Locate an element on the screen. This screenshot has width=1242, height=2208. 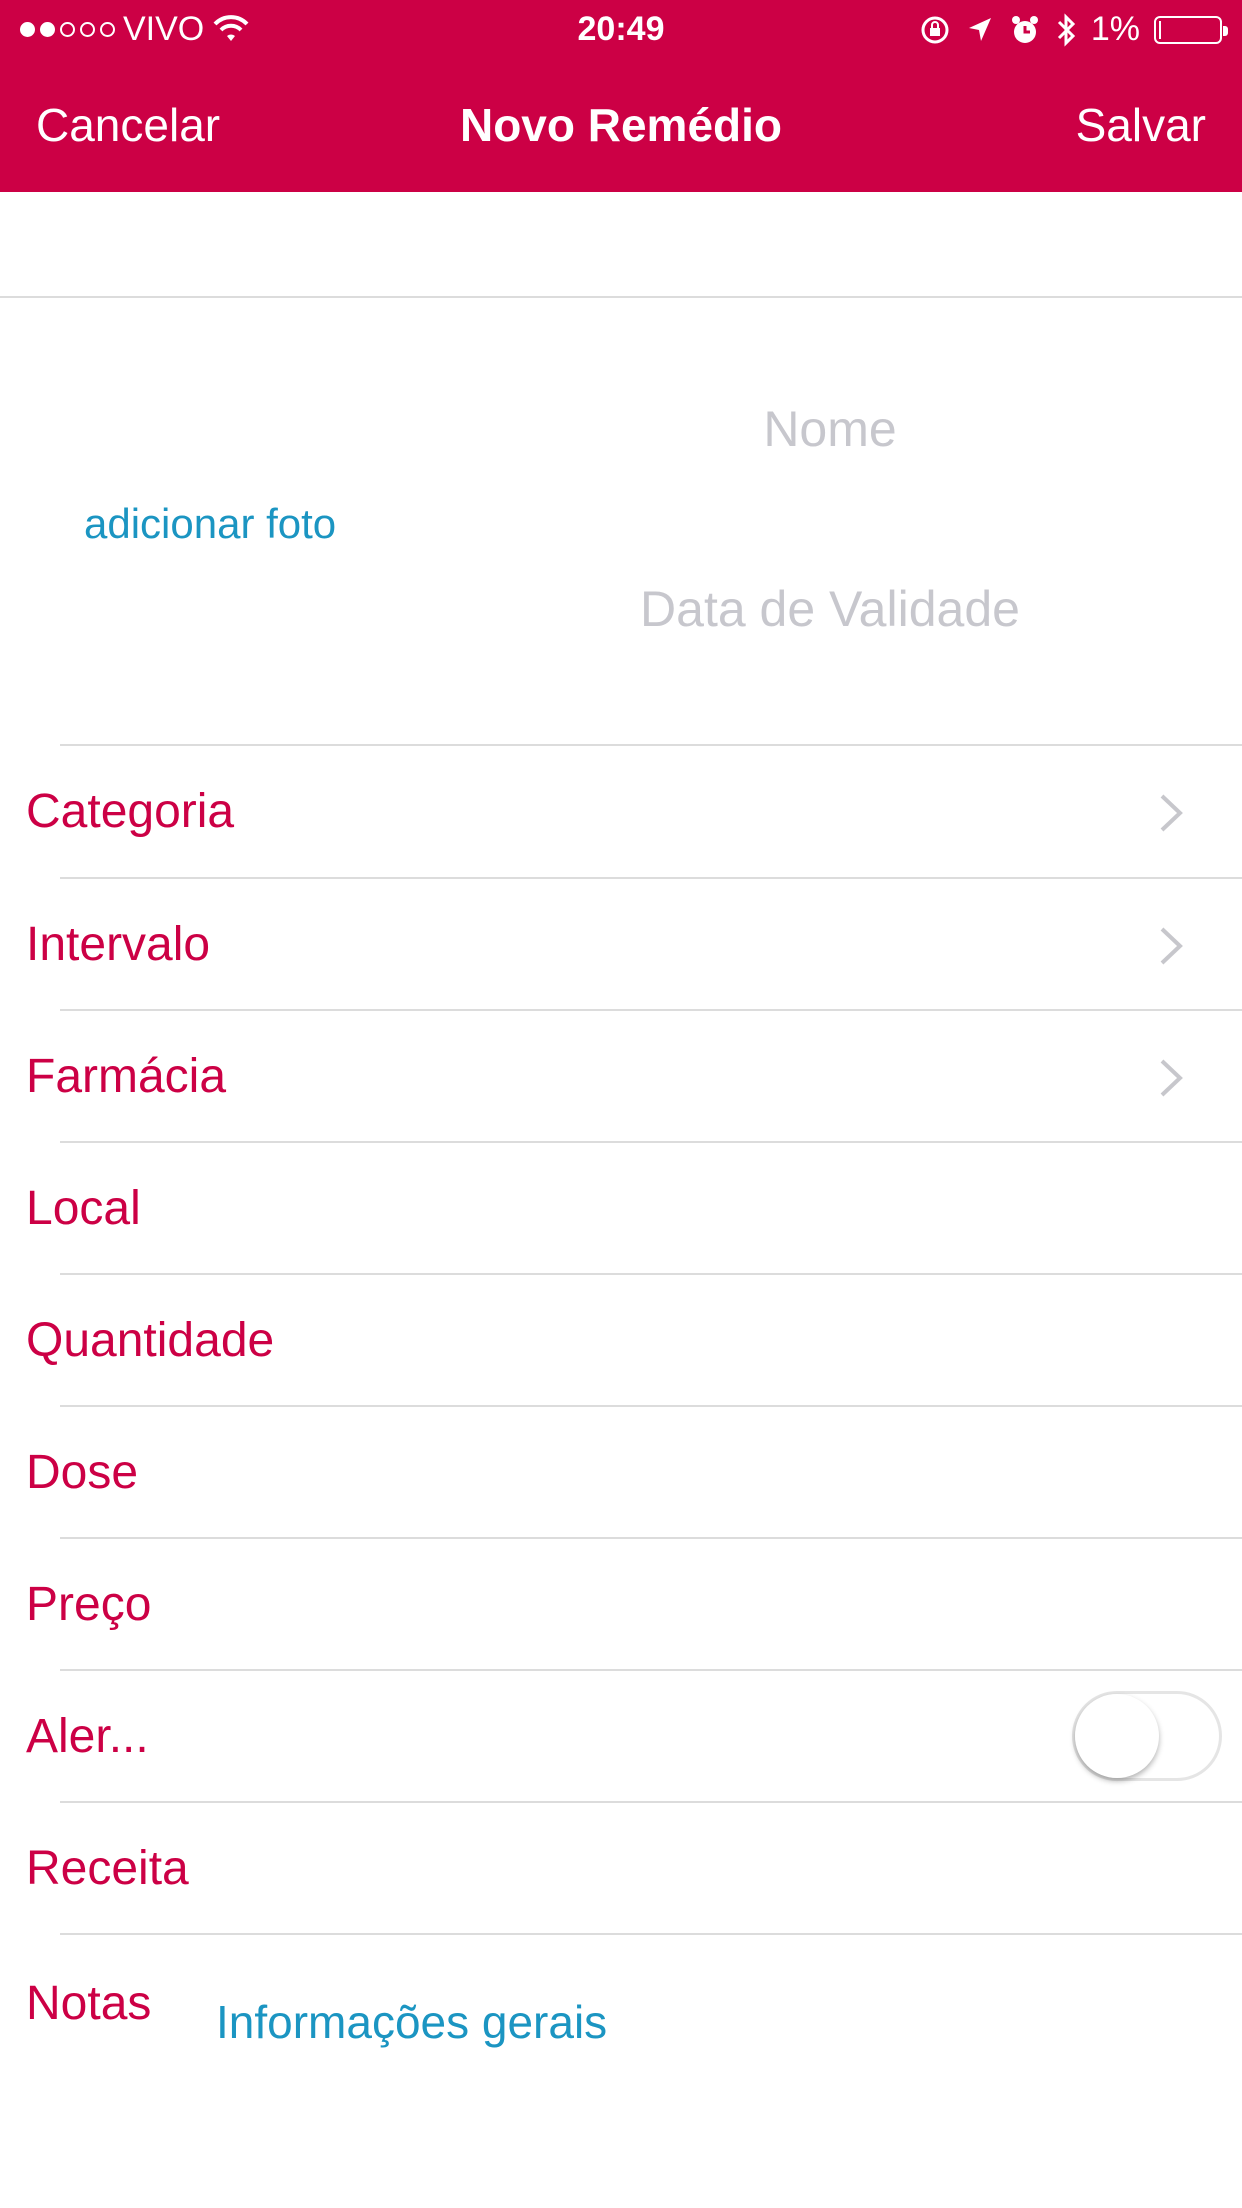
row-label: Farmácia is located at coordinates (126, 1076).